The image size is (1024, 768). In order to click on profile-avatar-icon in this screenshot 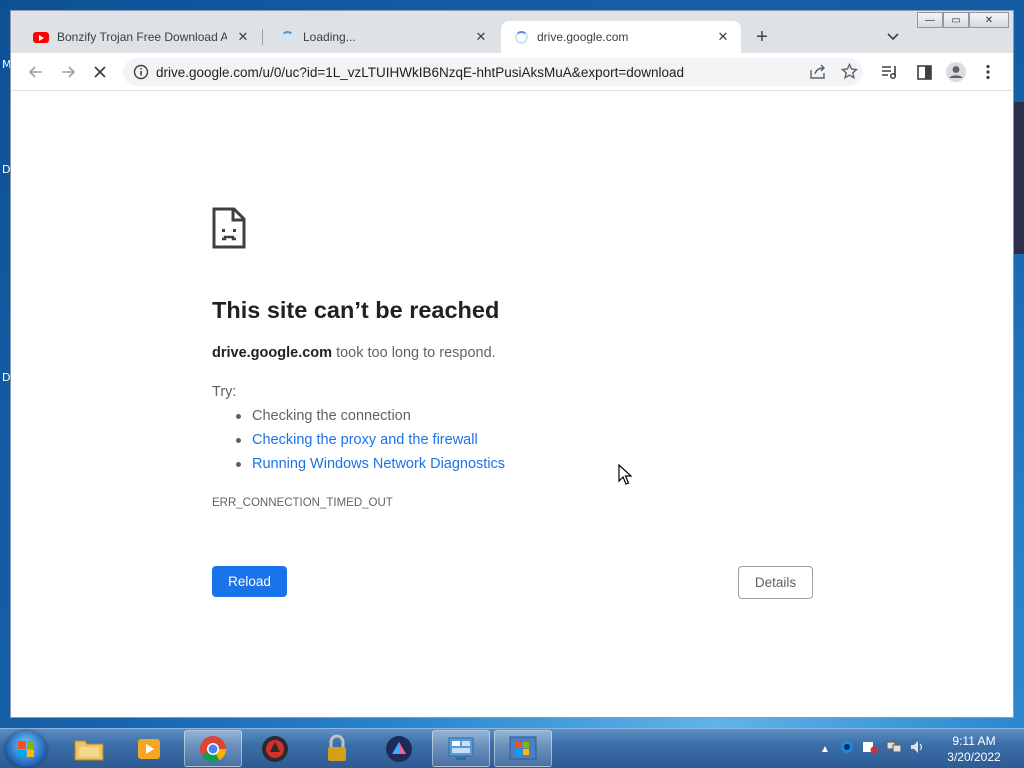, I will do `click(956, 72)`.